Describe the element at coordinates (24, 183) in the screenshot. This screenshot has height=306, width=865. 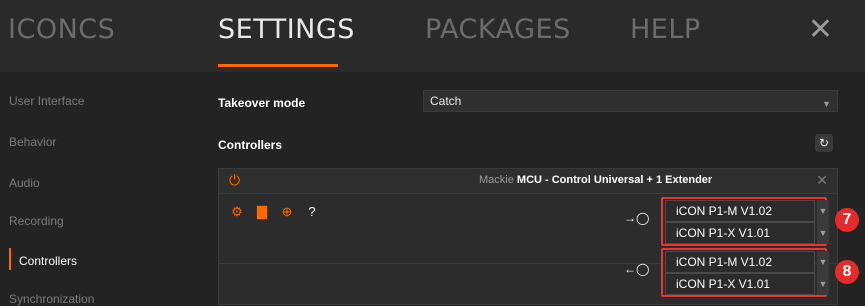
I see `sidebar-item-audio: Audio` at that location.